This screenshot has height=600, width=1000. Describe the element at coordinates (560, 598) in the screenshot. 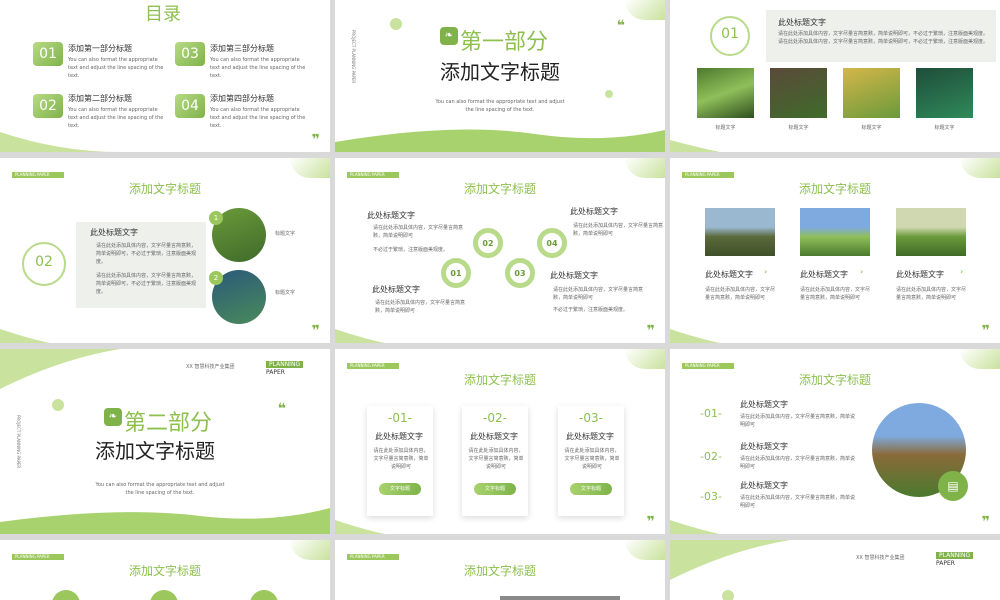

I see `bar-decoration` at that location.